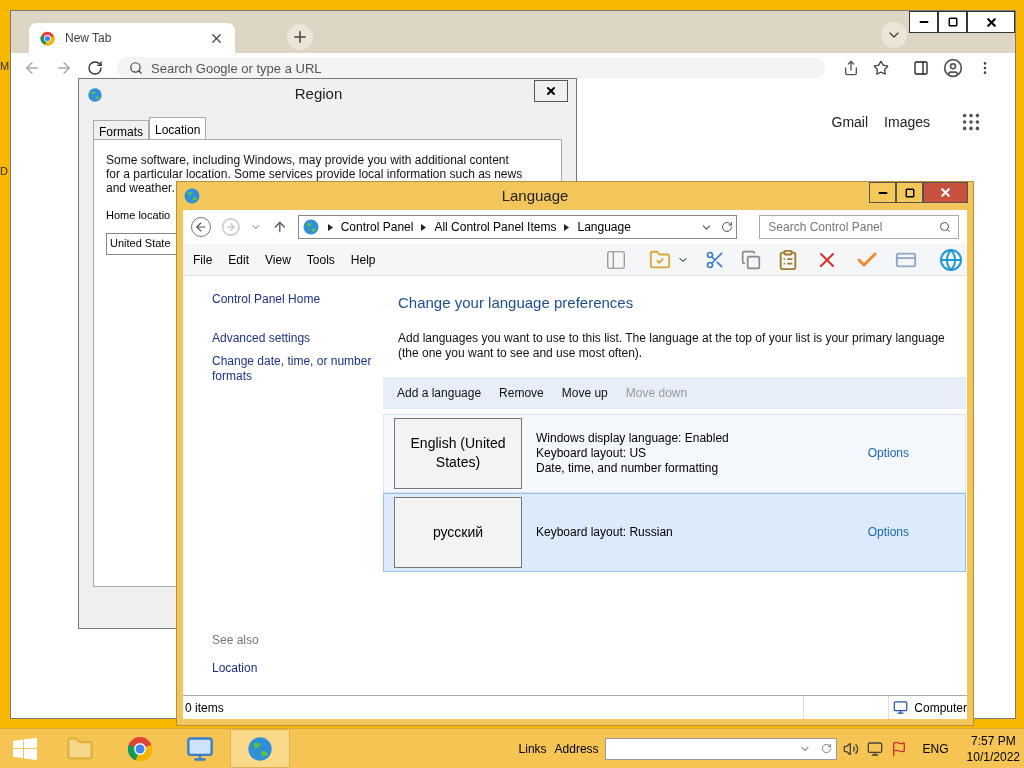 The width and height of the screenshot is (1024, 768). I want to click on windows-logo-icon, so click(25, 748).